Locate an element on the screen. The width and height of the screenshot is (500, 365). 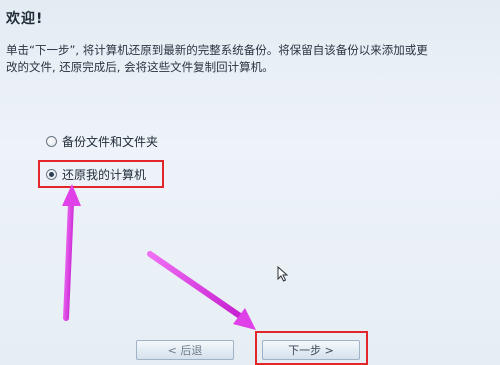
next-highlight-box is located at coordinates (311, 348).